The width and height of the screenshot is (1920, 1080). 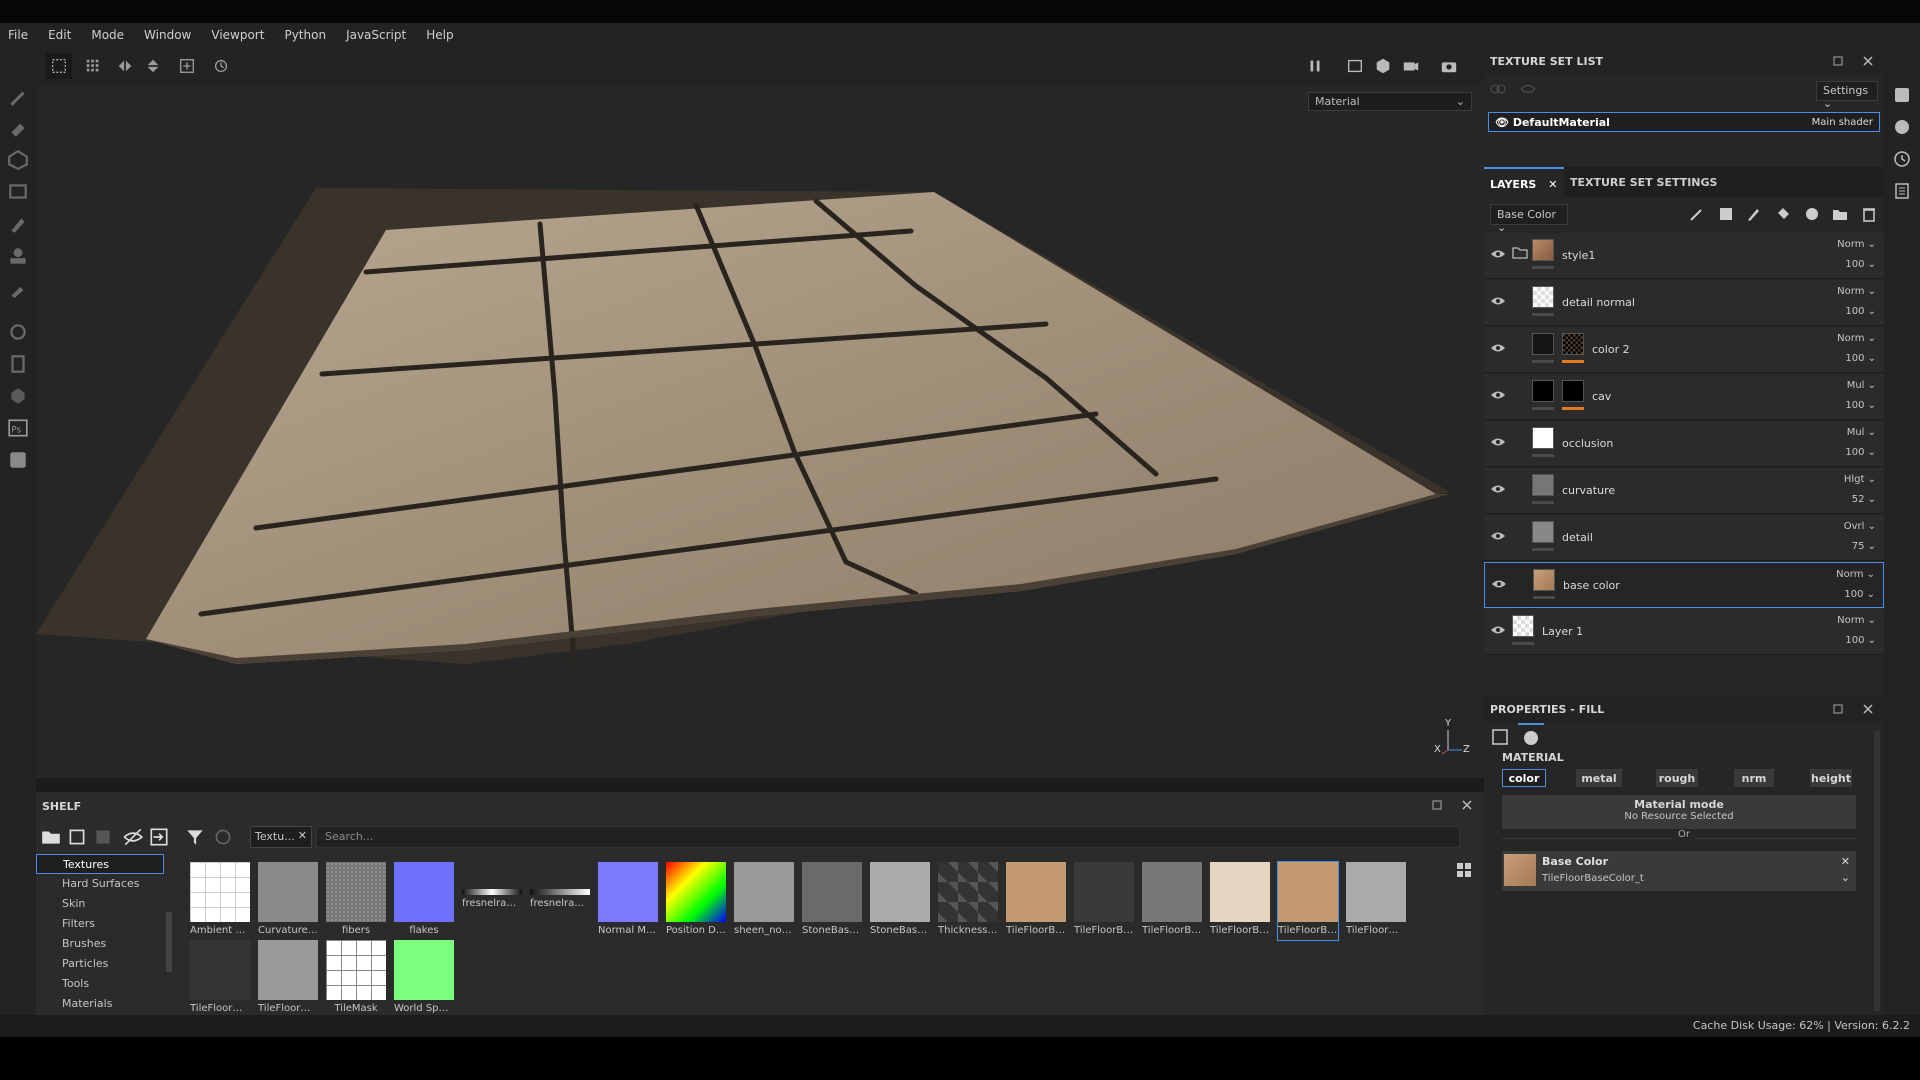 What do you see at coordinates (133, 837) in the screenshot?
I see `hide-icon` at bounding box center [133, 837].